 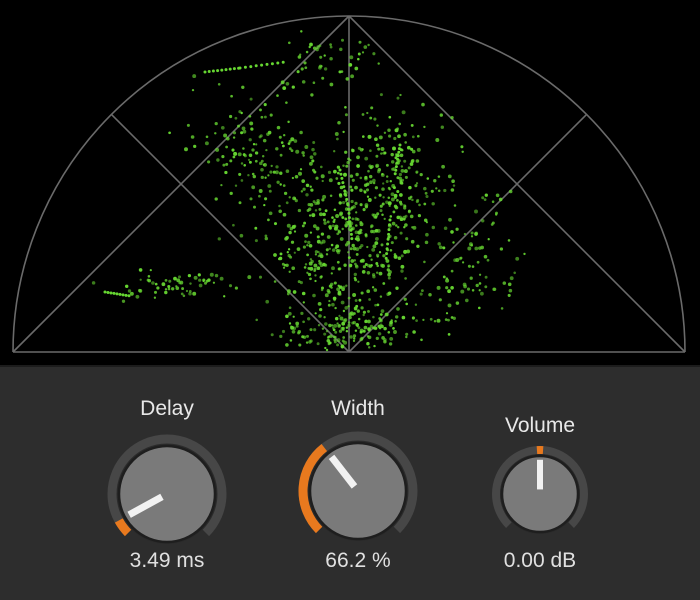 What do you see at coordinates (167, 494) in the screenshot?
I see `delay-knob` at bounding box center [167, 494].